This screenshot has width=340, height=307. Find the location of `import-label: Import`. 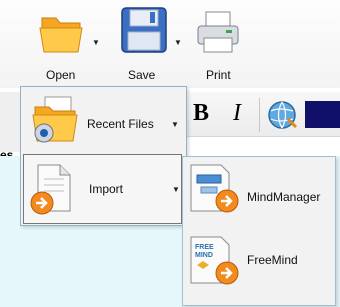

import-label: Import is located at coordinates (106, 189).